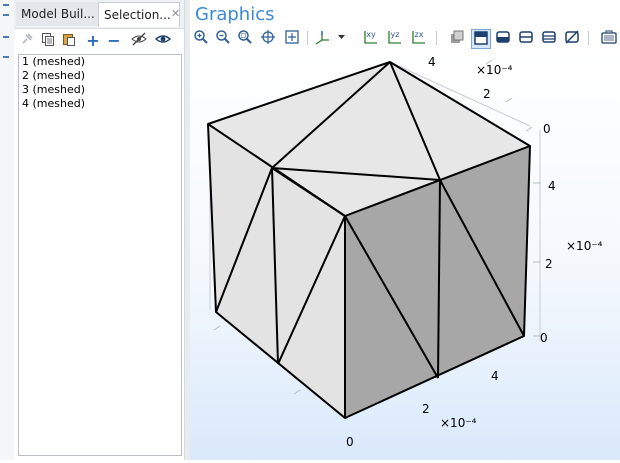 Image resolution: width=620 pixels, height=463 pixels. Describe the element at coordinates (584, 246) in the screenshot. I see `axis-z-scale-label: ×10⁻⁴` at that location.